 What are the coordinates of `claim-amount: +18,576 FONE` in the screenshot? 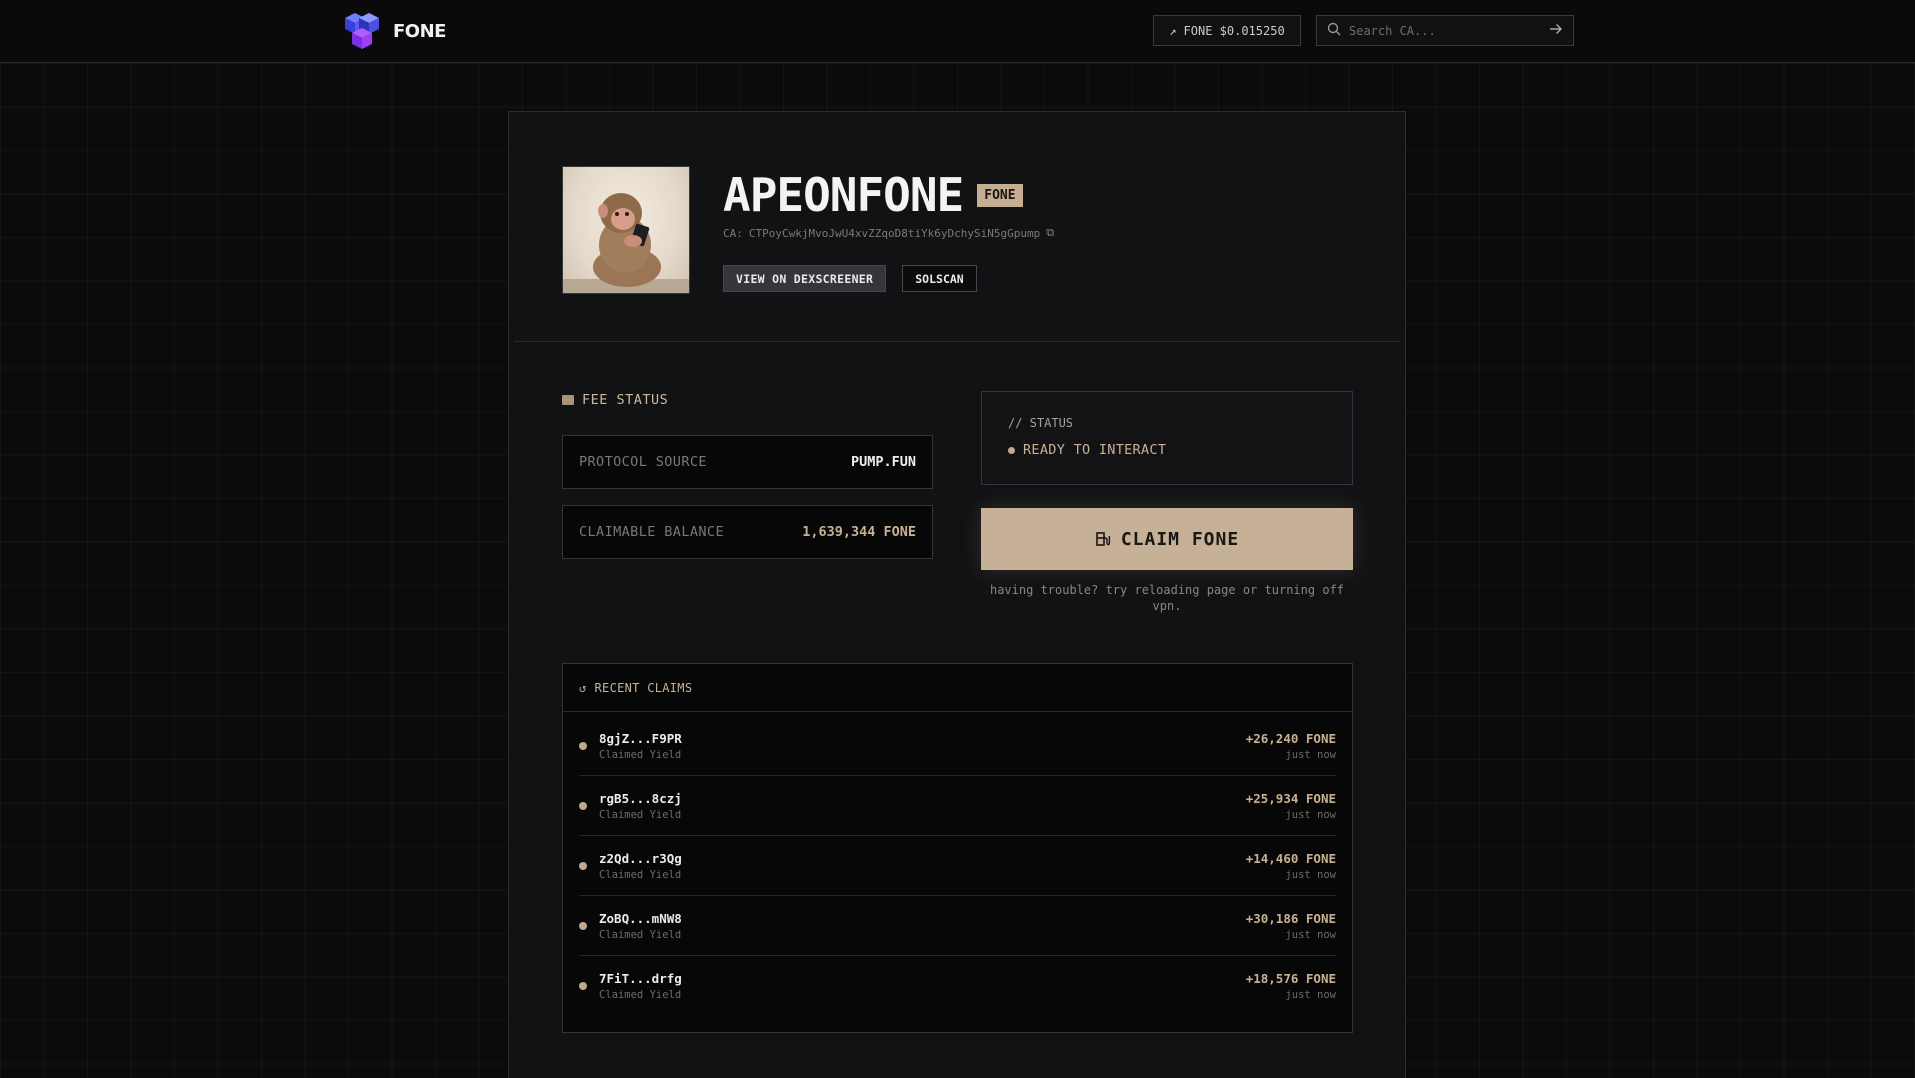 It's located at (1290, 978).